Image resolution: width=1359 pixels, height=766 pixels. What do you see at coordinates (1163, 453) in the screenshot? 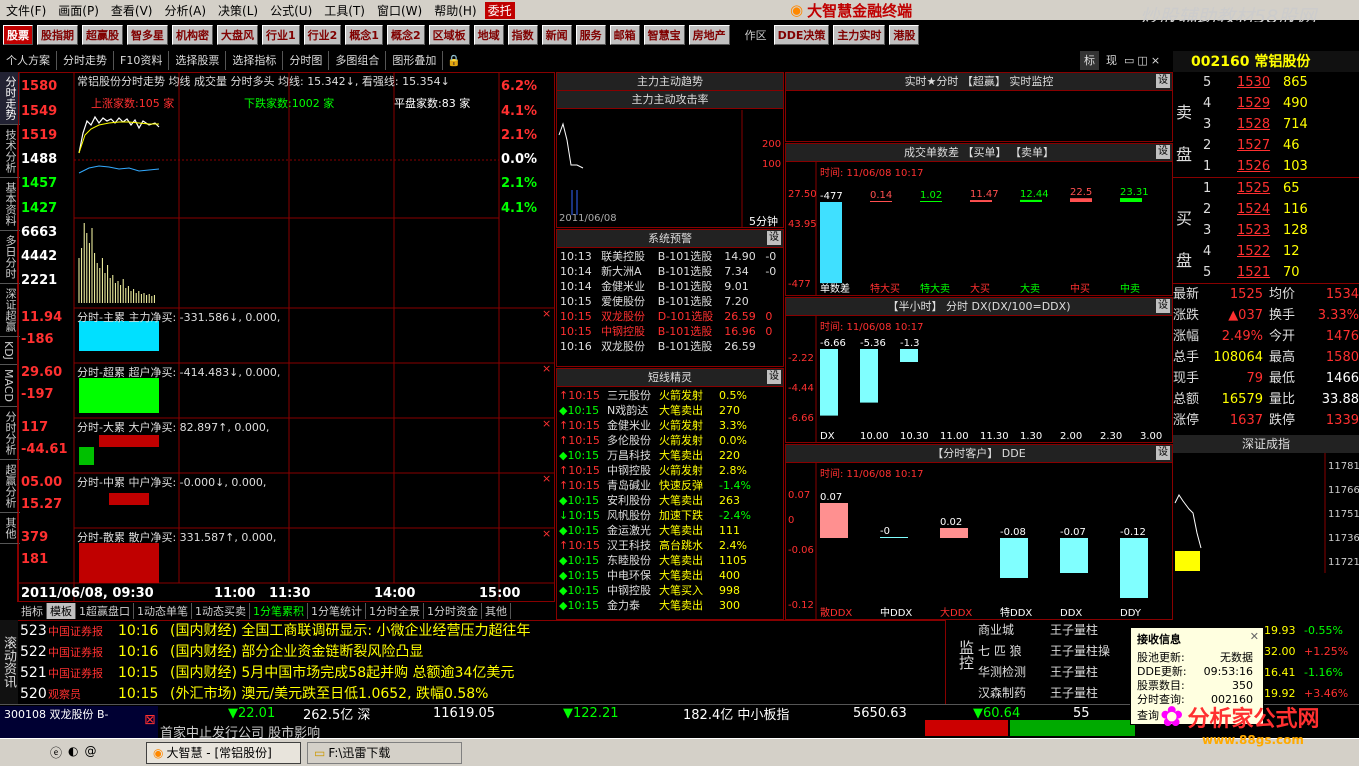
I see `cust-settings-button: 设` at bounding box center [1163, 453].